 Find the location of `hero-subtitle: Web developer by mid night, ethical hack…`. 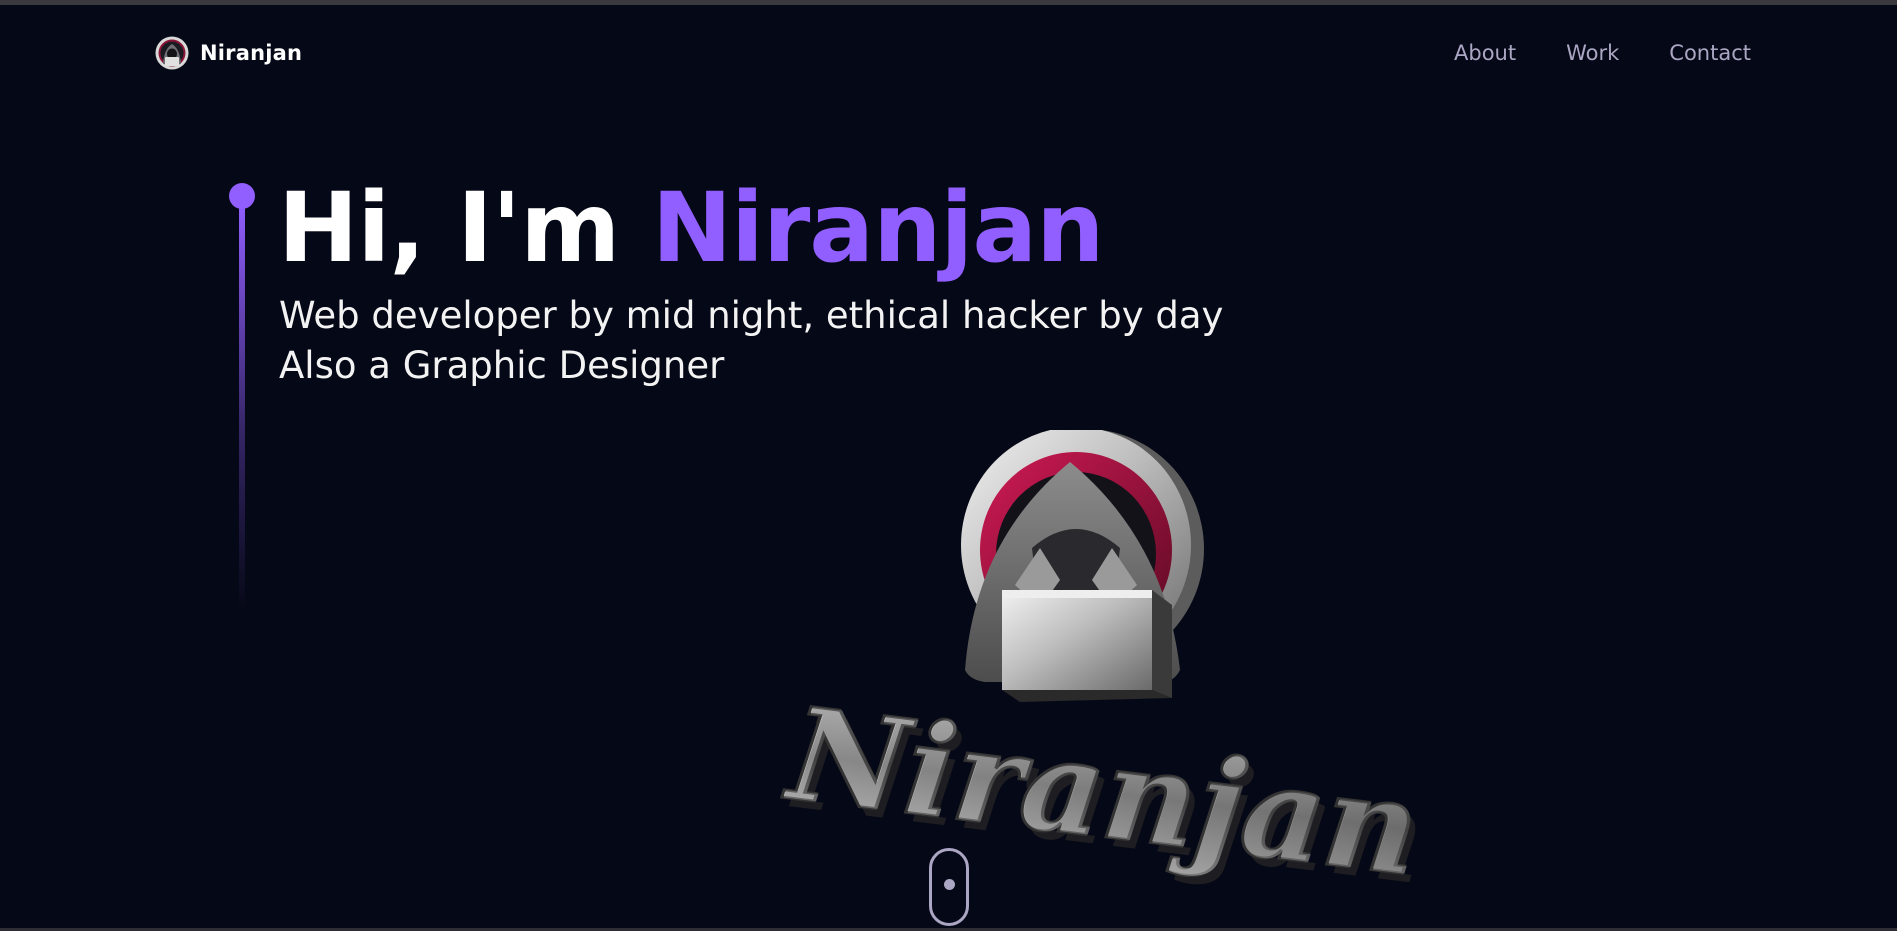

hero-subtitle: Web developer by mid night, ethical hack… is located at coordinates (751, 341).